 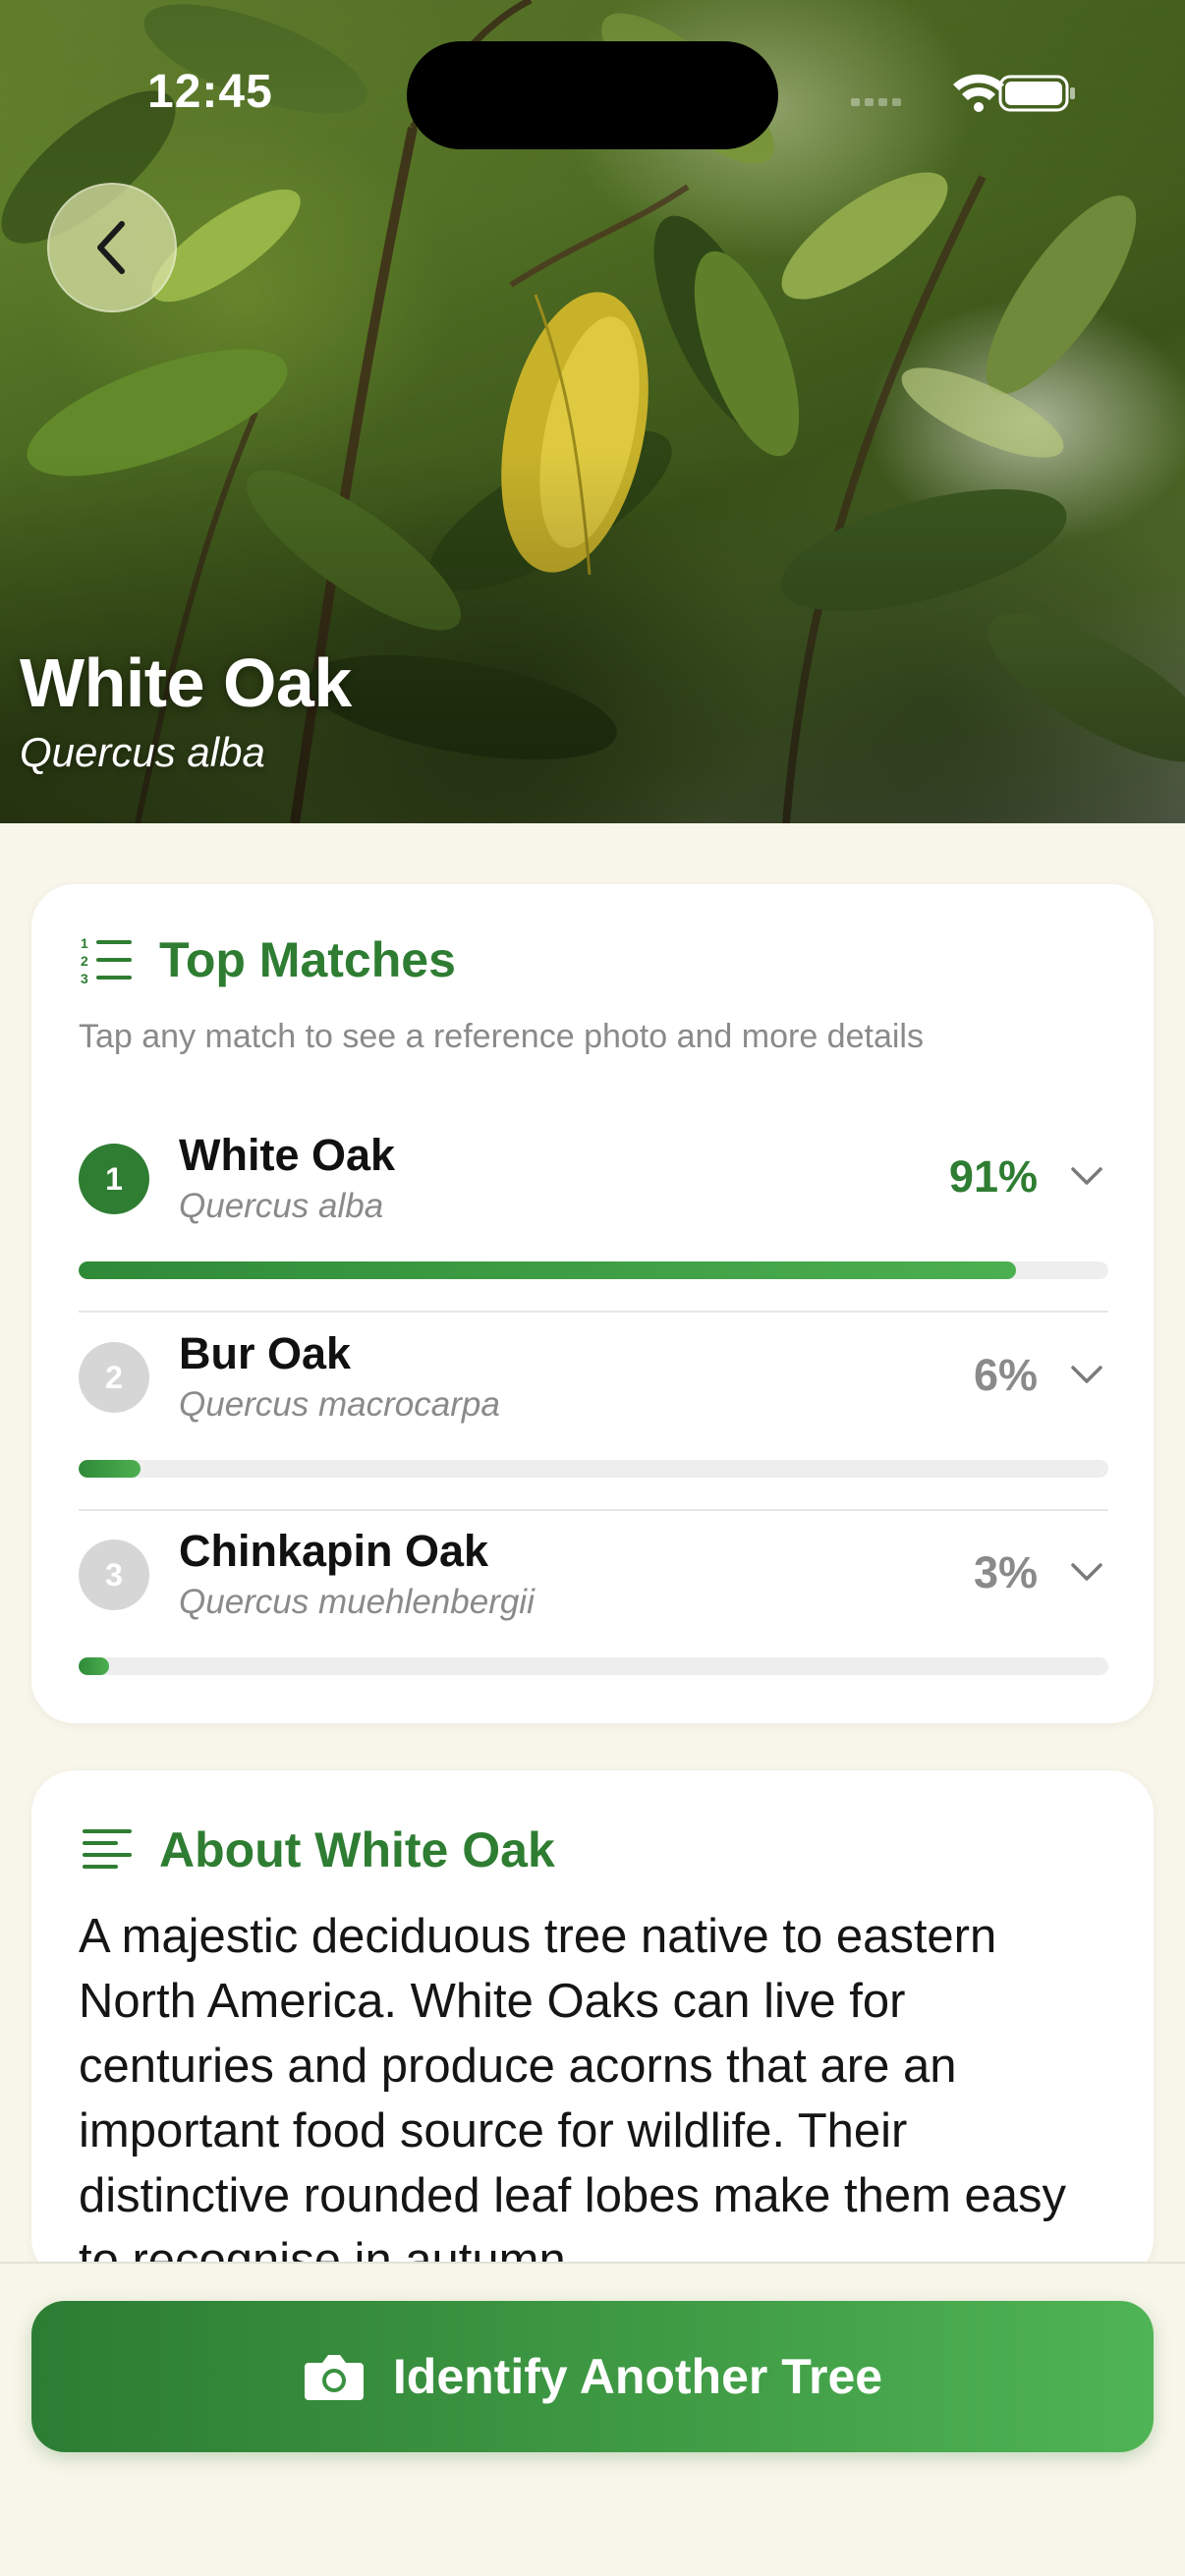 What do you see at coordinates (594, 1608) in the screenshot?
I see `match-item: 3 Chinkapin Oak Quercus muehlenbergii 3%` at bounding box center [594, 1608].